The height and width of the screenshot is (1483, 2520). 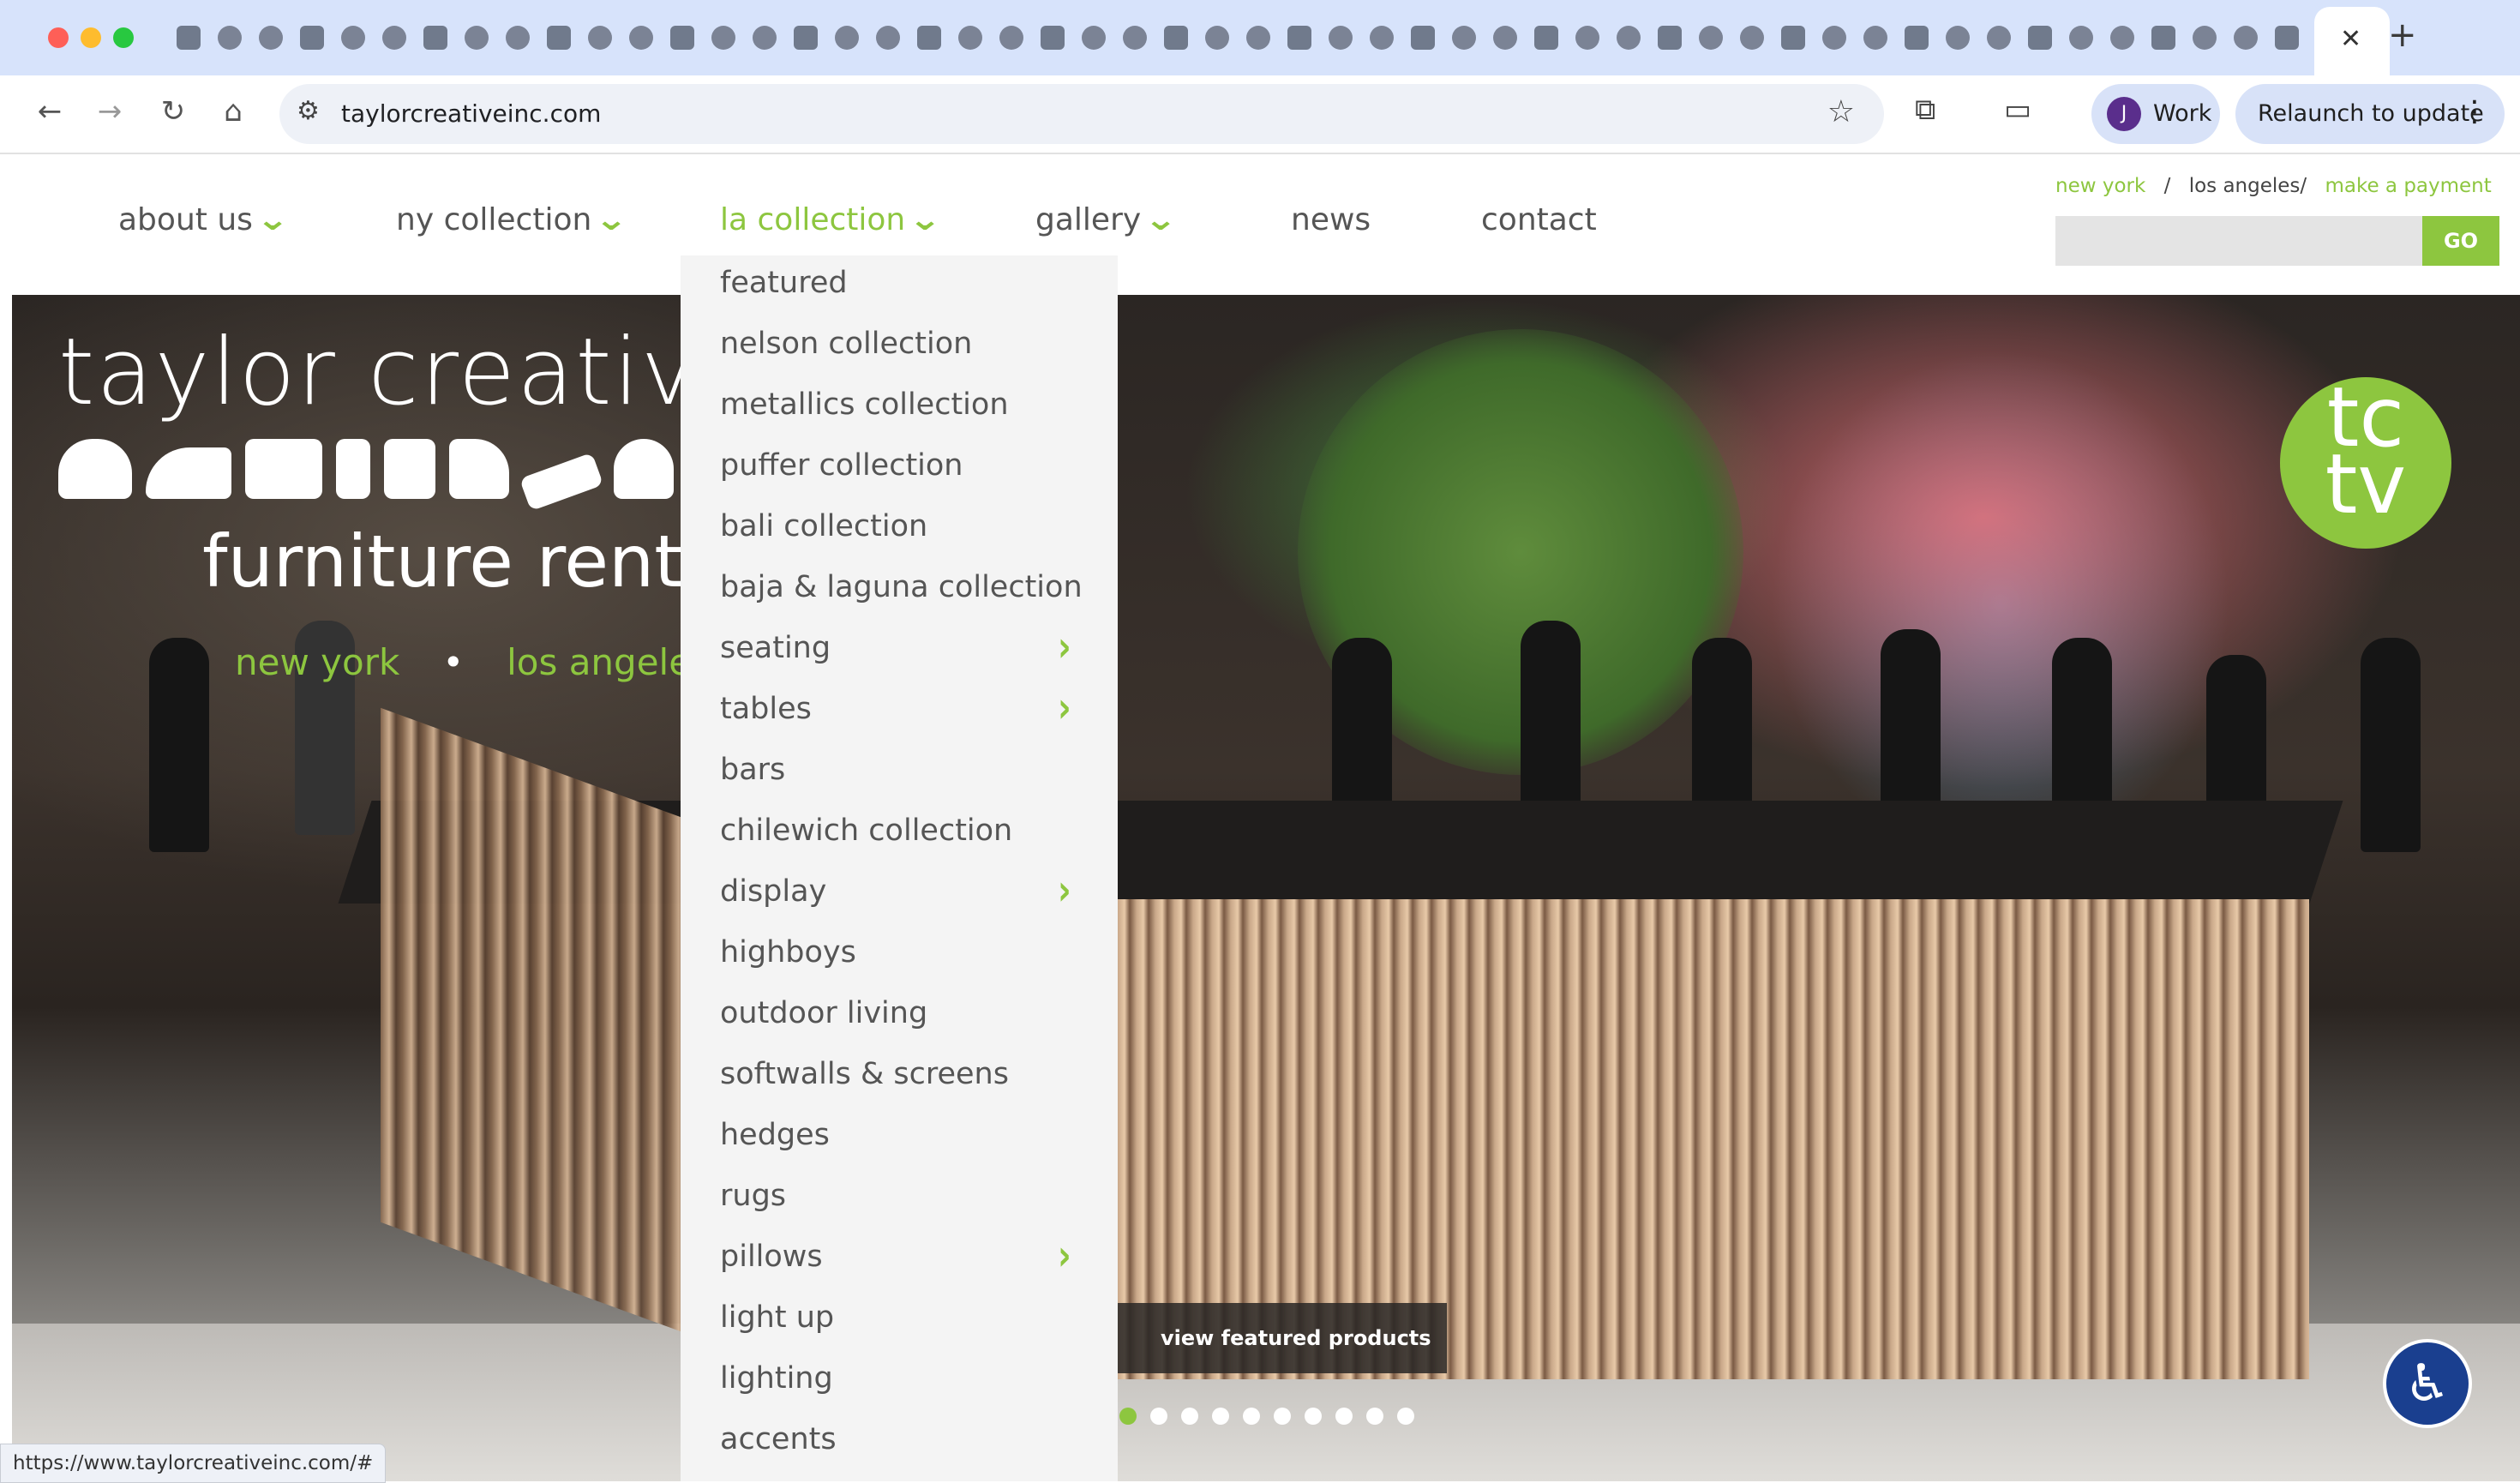 I want to click on dropdown-item: tables, so click(x=766, y=709).